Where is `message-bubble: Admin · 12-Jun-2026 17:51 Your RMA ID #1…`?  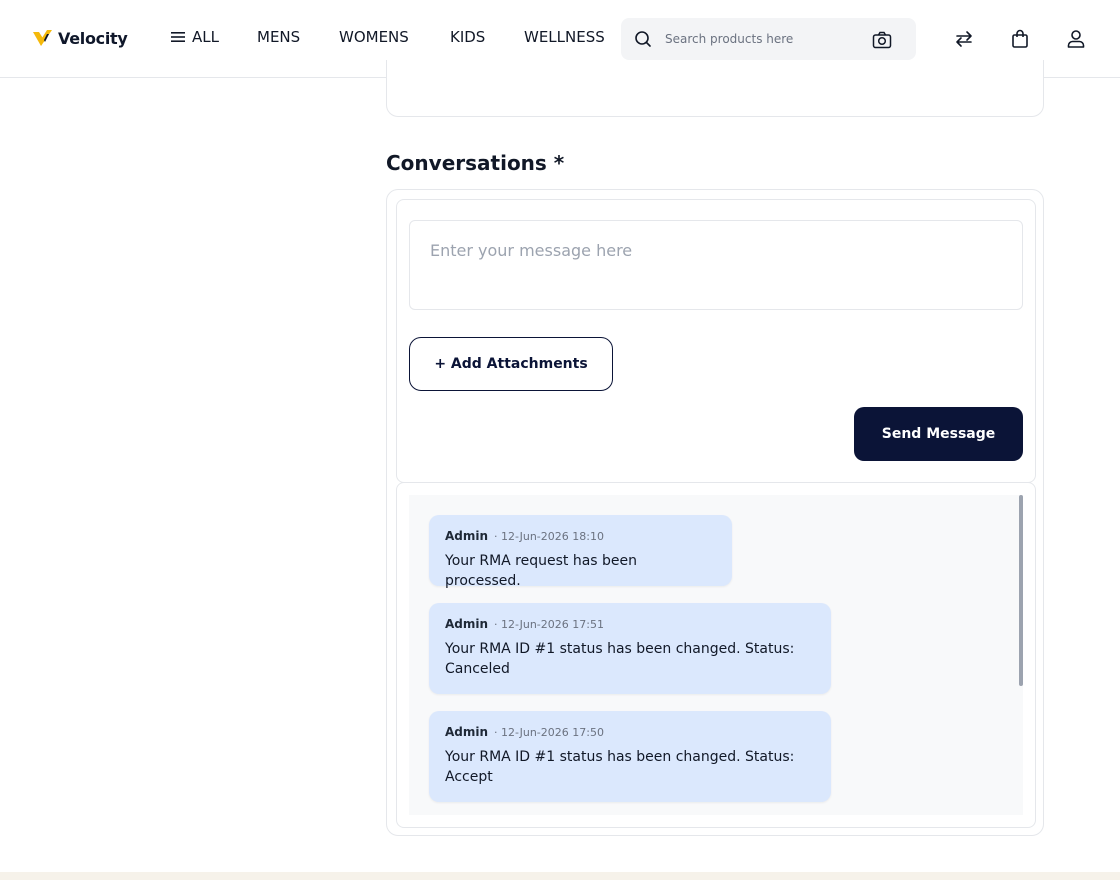 message-bubble: Admin · 12-Jun-2026 17:51 Your RMA ID #1… is located at coordinates (630, 648).